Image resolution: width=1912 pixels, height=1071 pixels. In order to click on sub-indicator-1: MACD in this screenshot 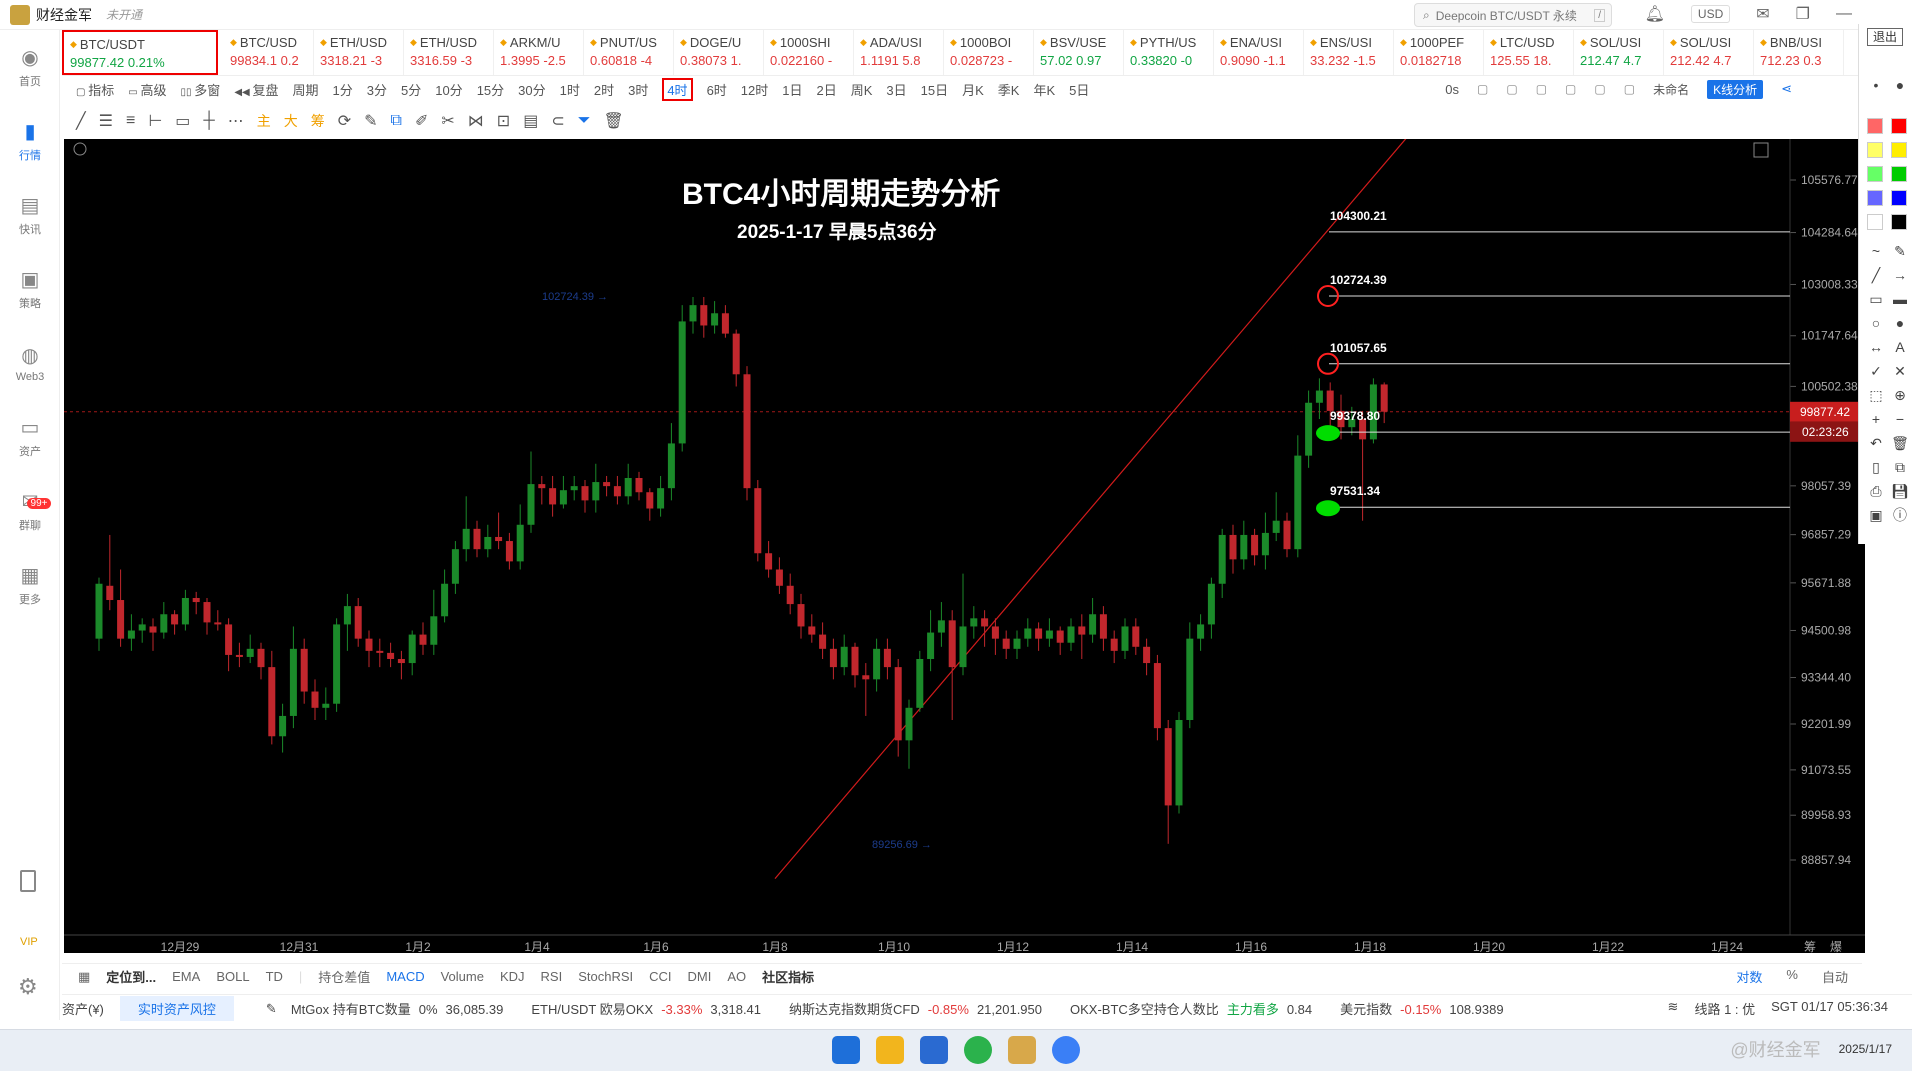, I will do `click(405, 976)`.